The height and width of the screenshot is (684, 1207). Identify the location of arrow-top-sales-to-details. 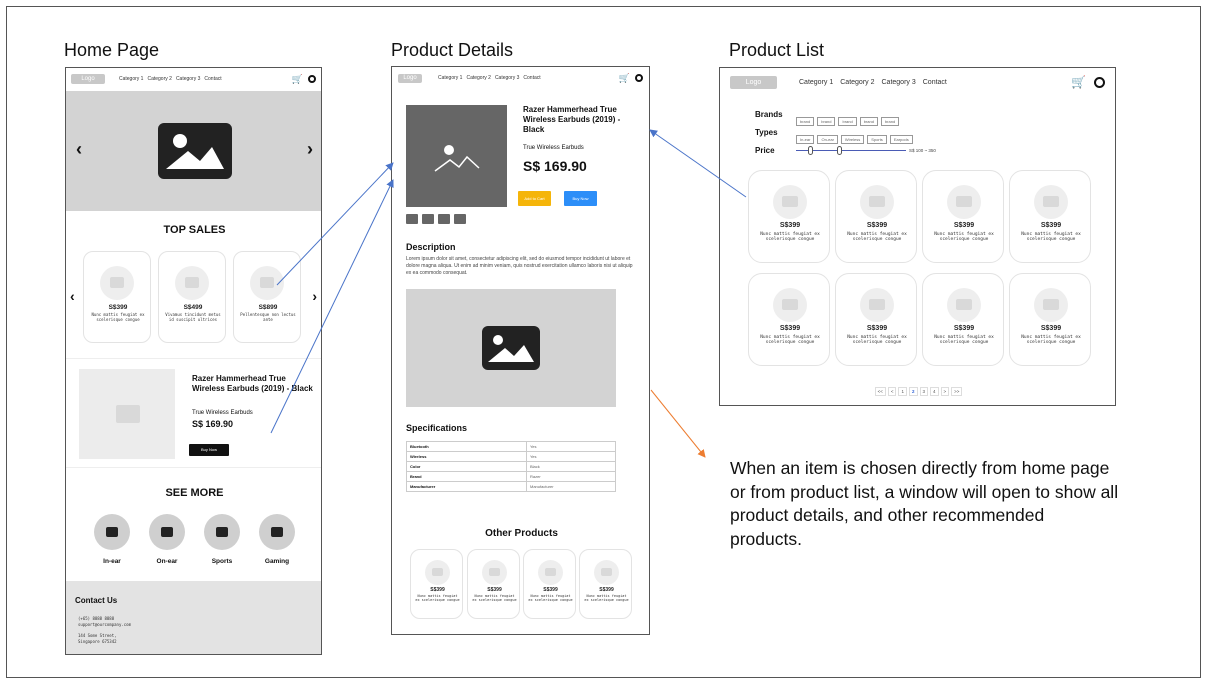
(335, 224).